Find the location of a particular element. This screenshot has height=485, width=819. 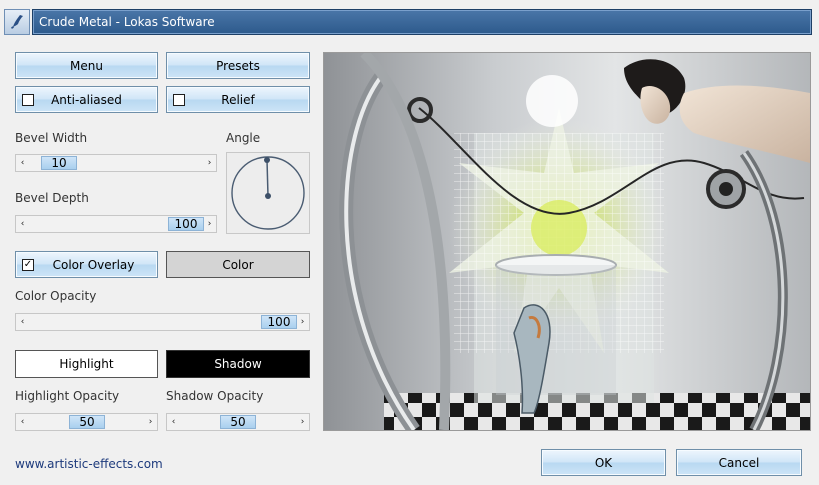

ok-button: OK is located at coordinates (603, 462).